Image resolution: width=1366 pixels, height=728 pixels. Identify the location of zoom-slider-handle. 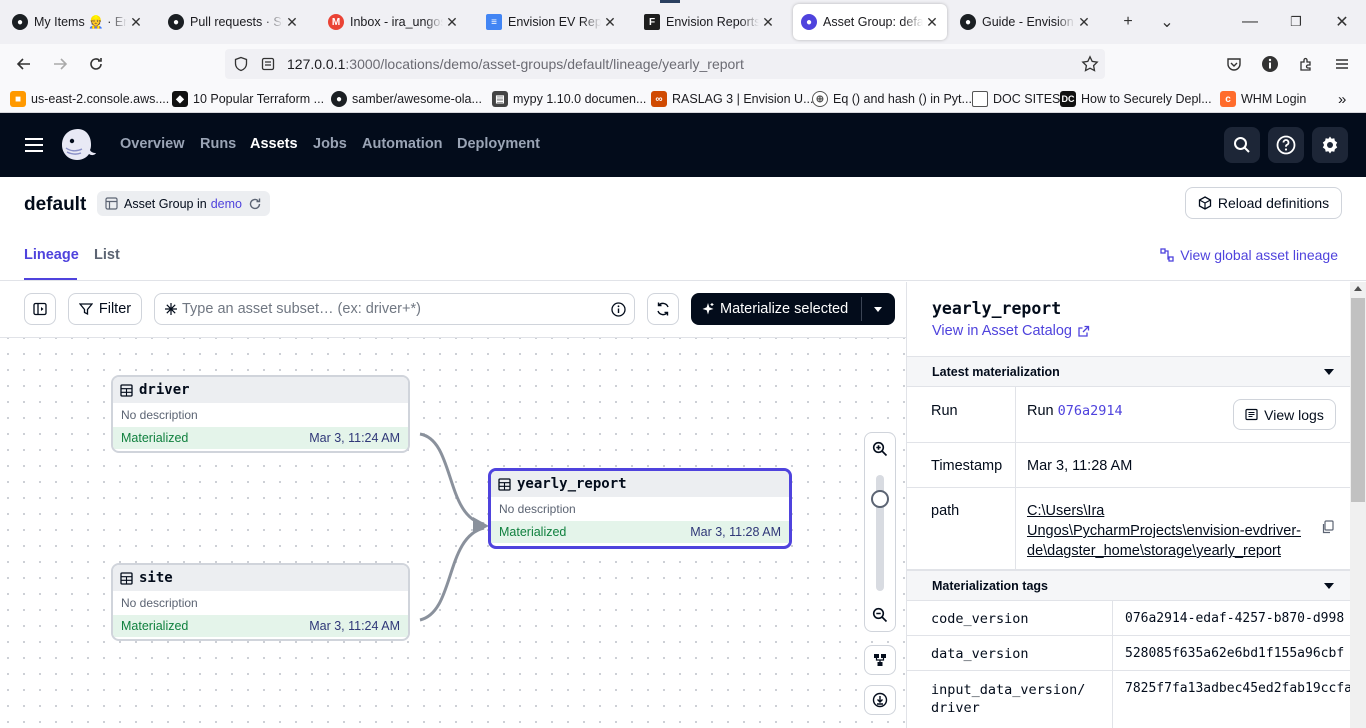
(880, 498).